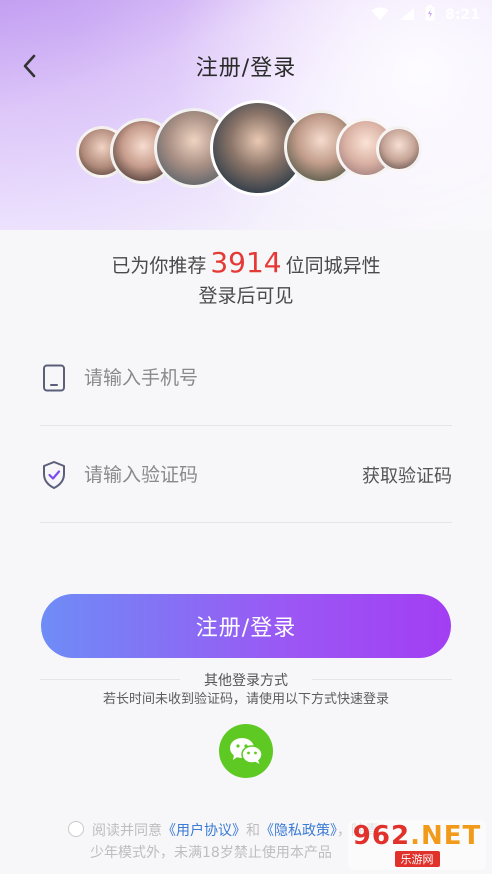  What do you see at coordinates (446, 836) in the screenshot?
I see `watermark-net: .NET` at bounding box center [446, 836].